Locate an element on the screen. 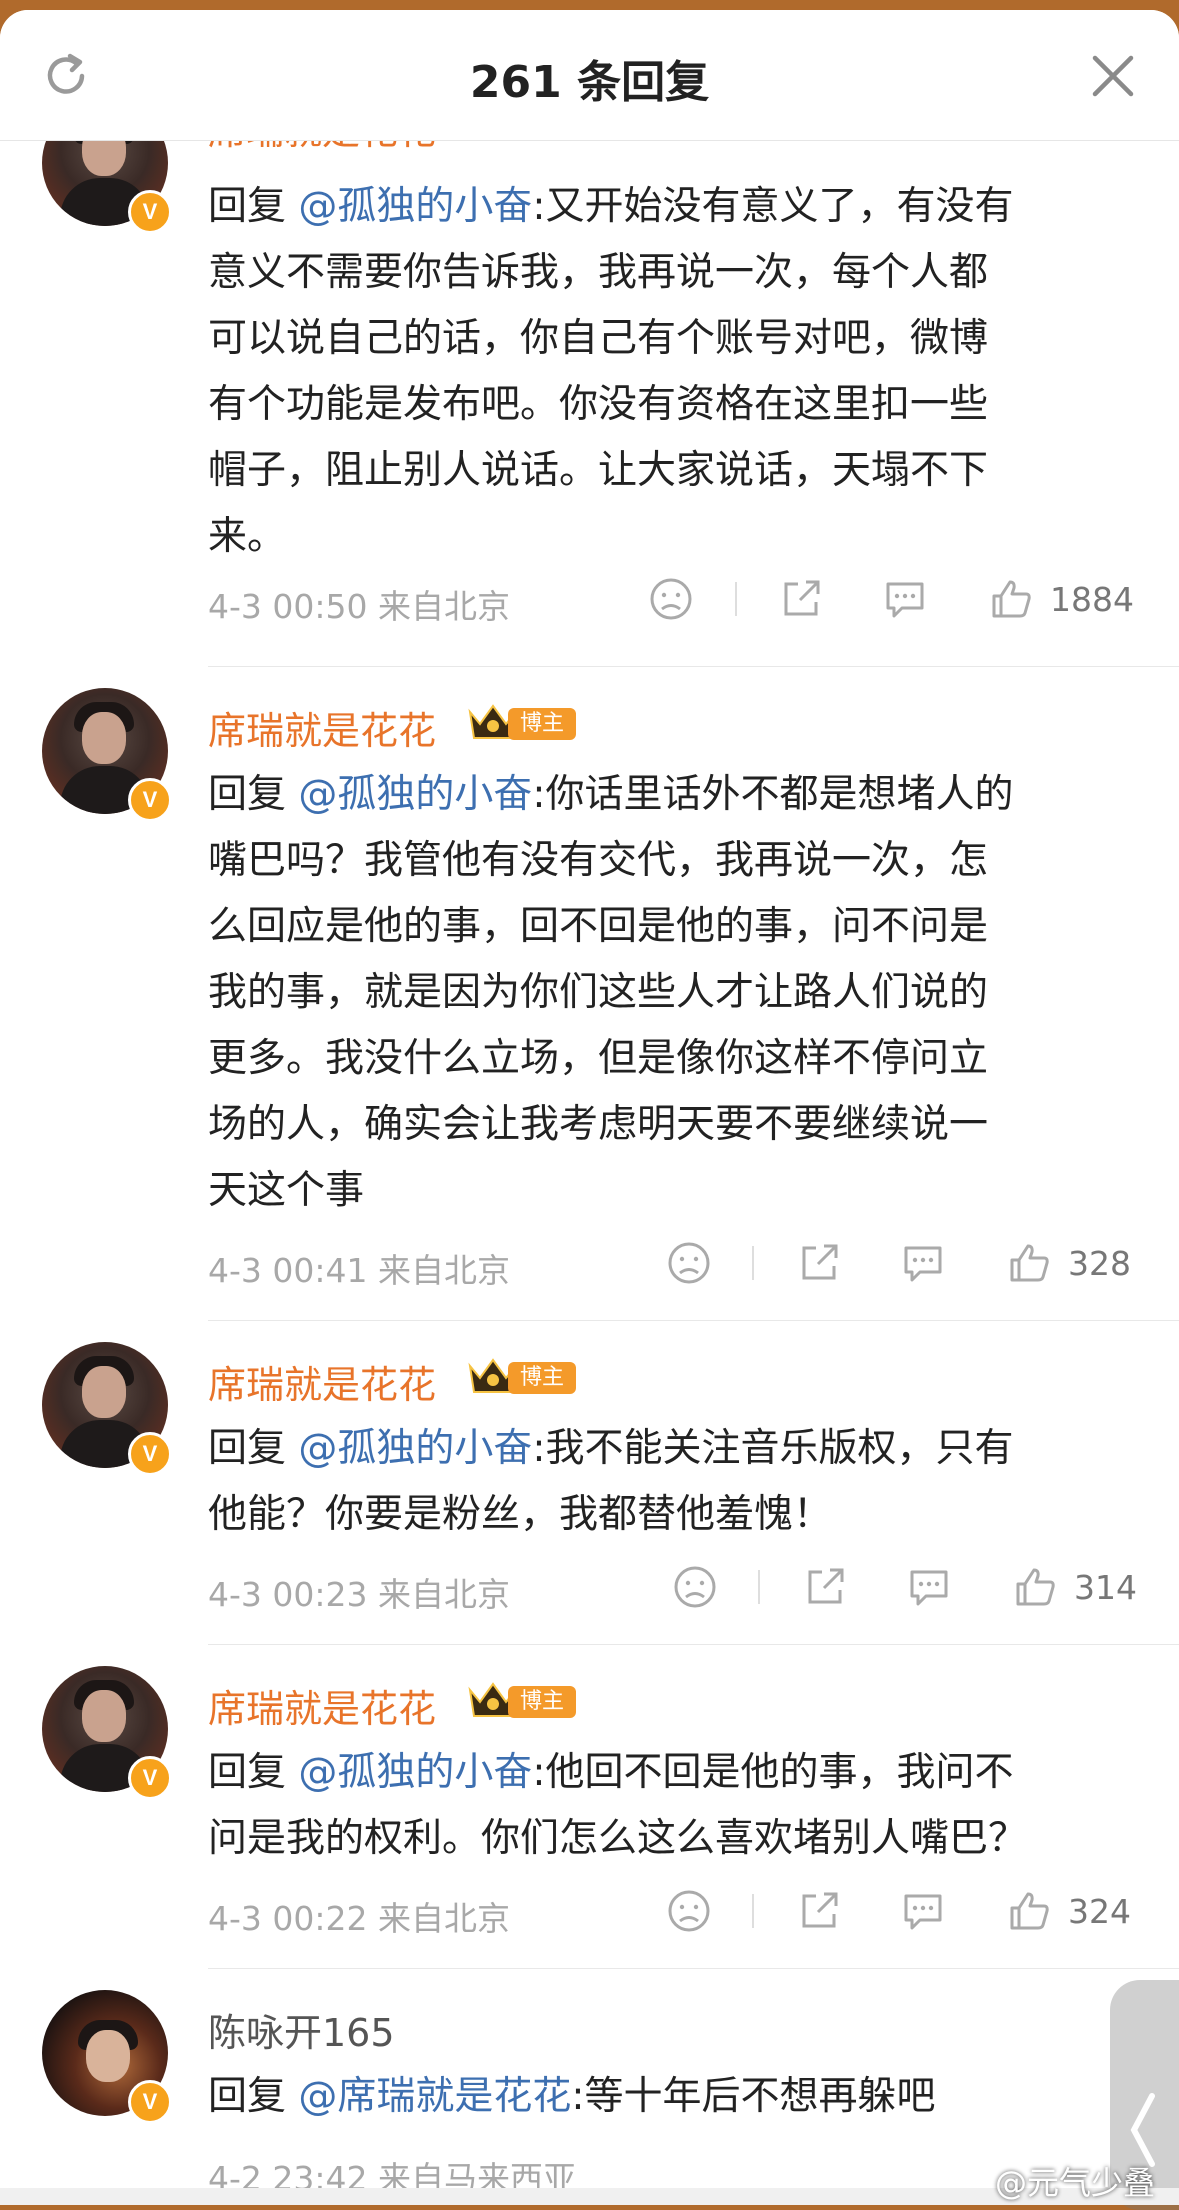 The height and width of the screenshot is (2210, 1179). username: 陈咏开165 is located at coordinates (301, 2029).